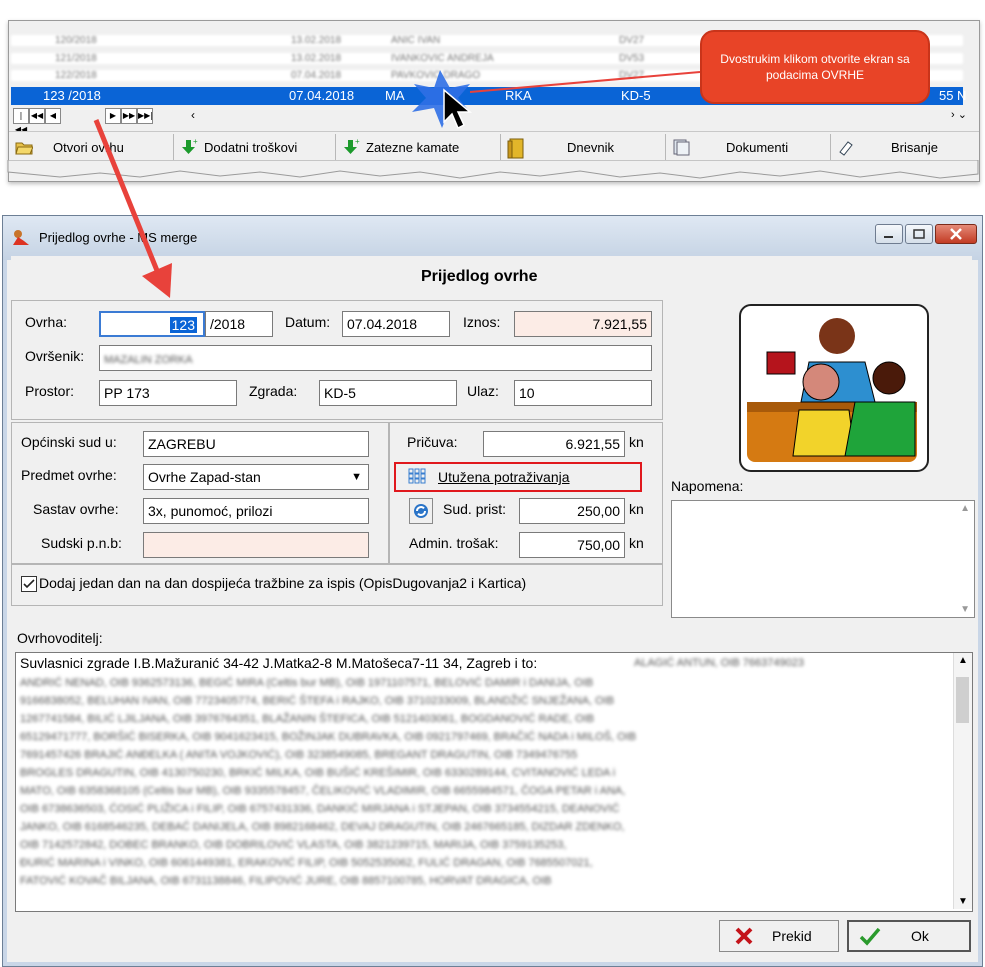 The image size is (985, 967). I want to click on red-arrow, so click(132, 208).